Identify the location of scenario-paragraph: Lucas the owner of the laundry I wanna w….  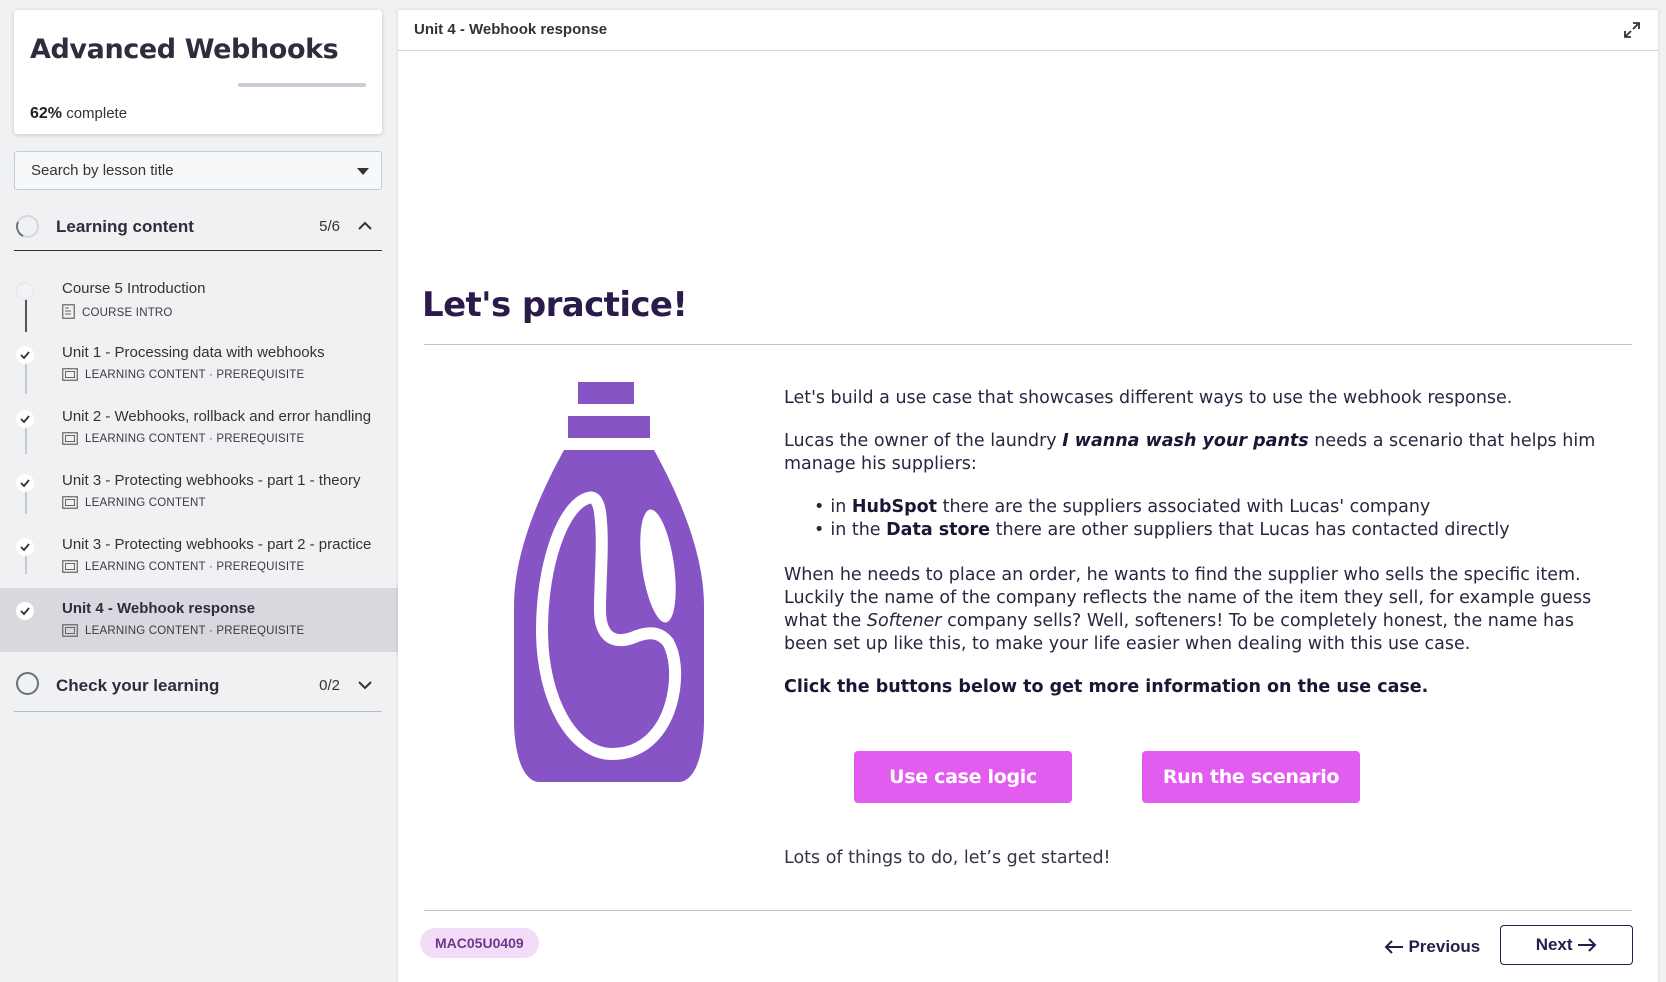
(1199, 453).